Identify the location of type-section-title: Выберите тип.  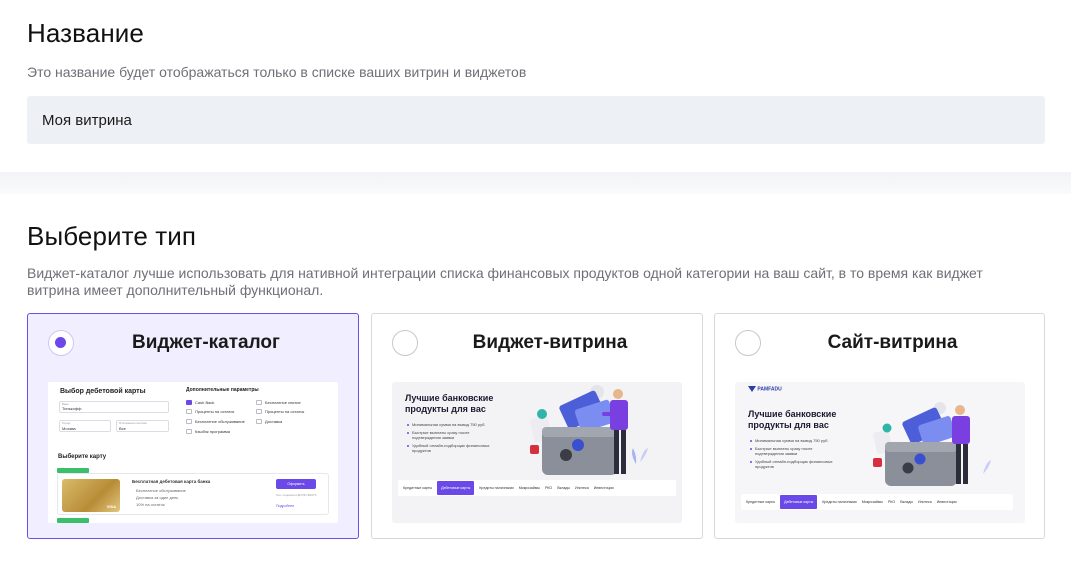
(112, 236).